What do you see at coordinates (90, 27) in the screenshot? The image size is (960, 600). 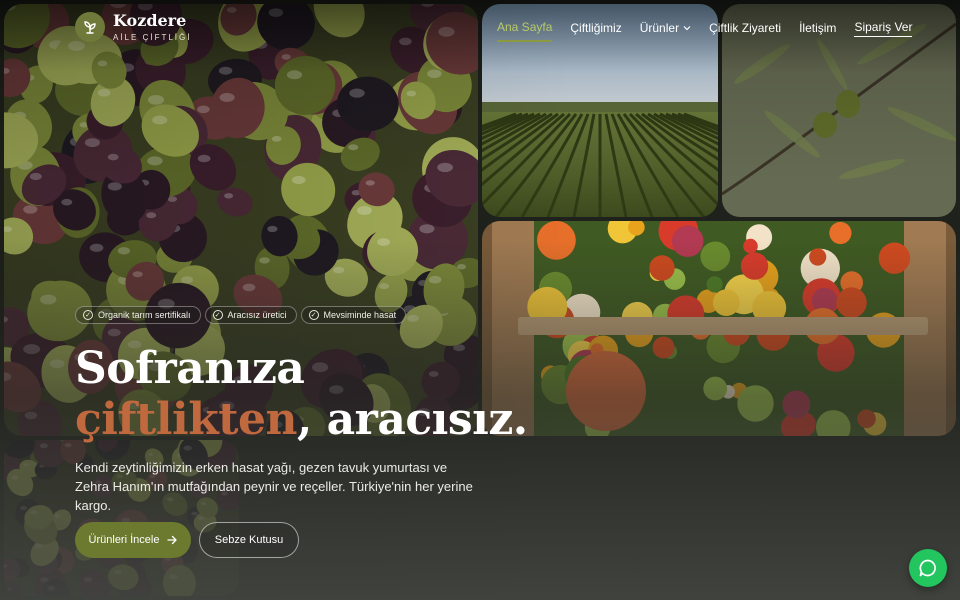 I see `sprout-icon` at bounding box center [90, 27].